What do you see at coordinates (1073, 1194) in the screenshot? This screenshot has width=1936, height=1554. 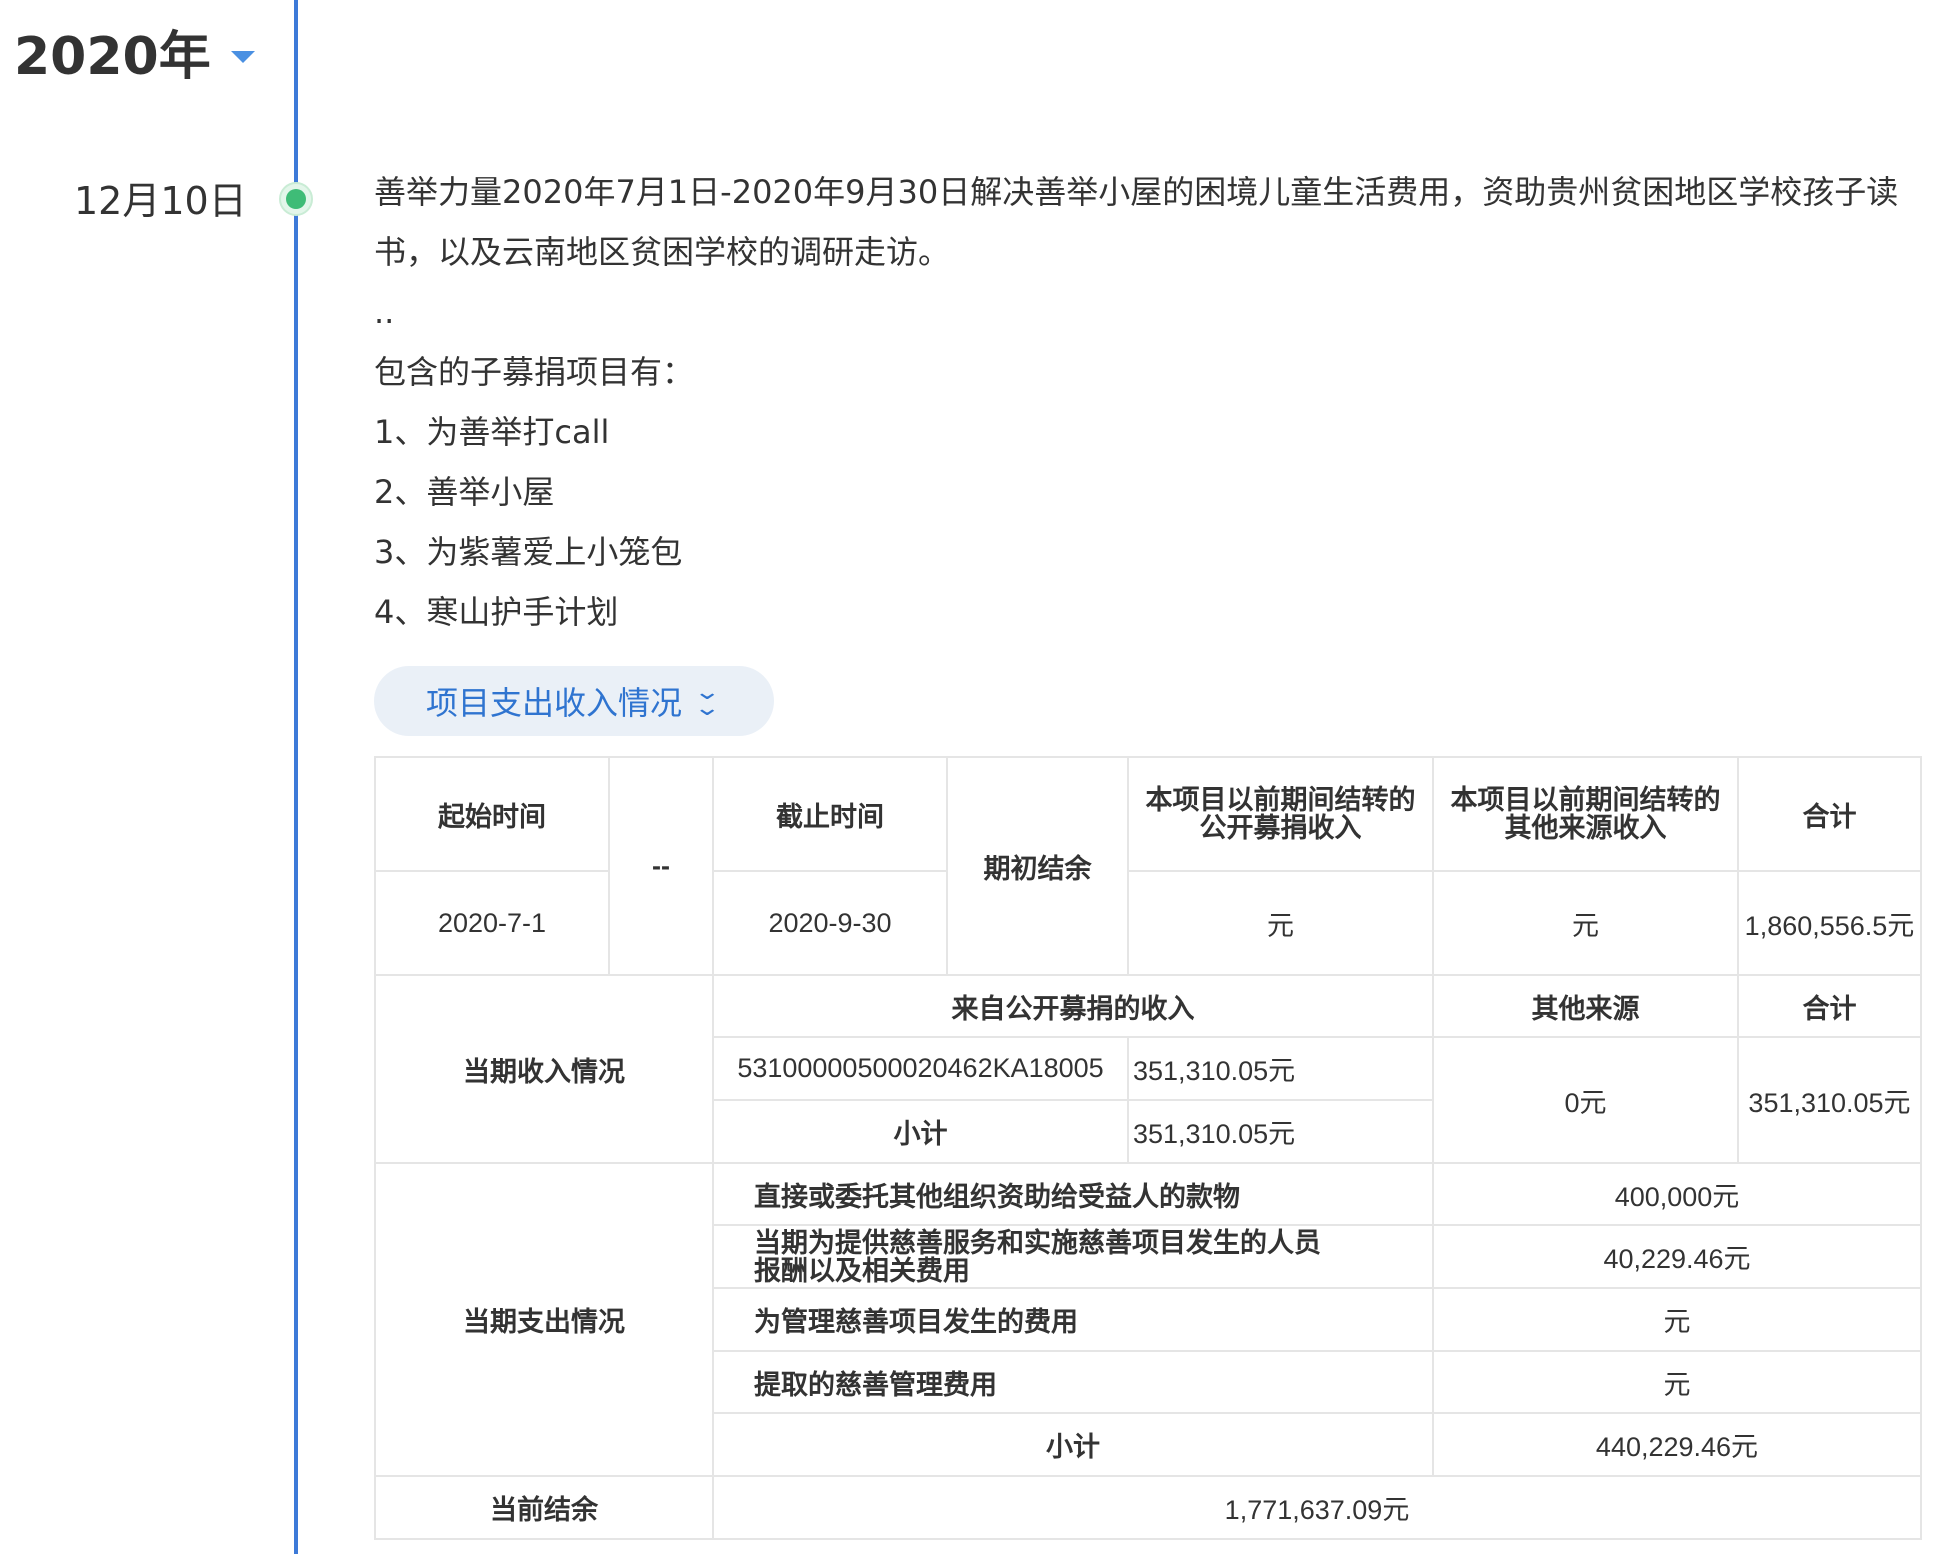 I see `expense-row-label: 直接或委托其他组织资助给受益人的款物` at bounding box center [1073, 1194].